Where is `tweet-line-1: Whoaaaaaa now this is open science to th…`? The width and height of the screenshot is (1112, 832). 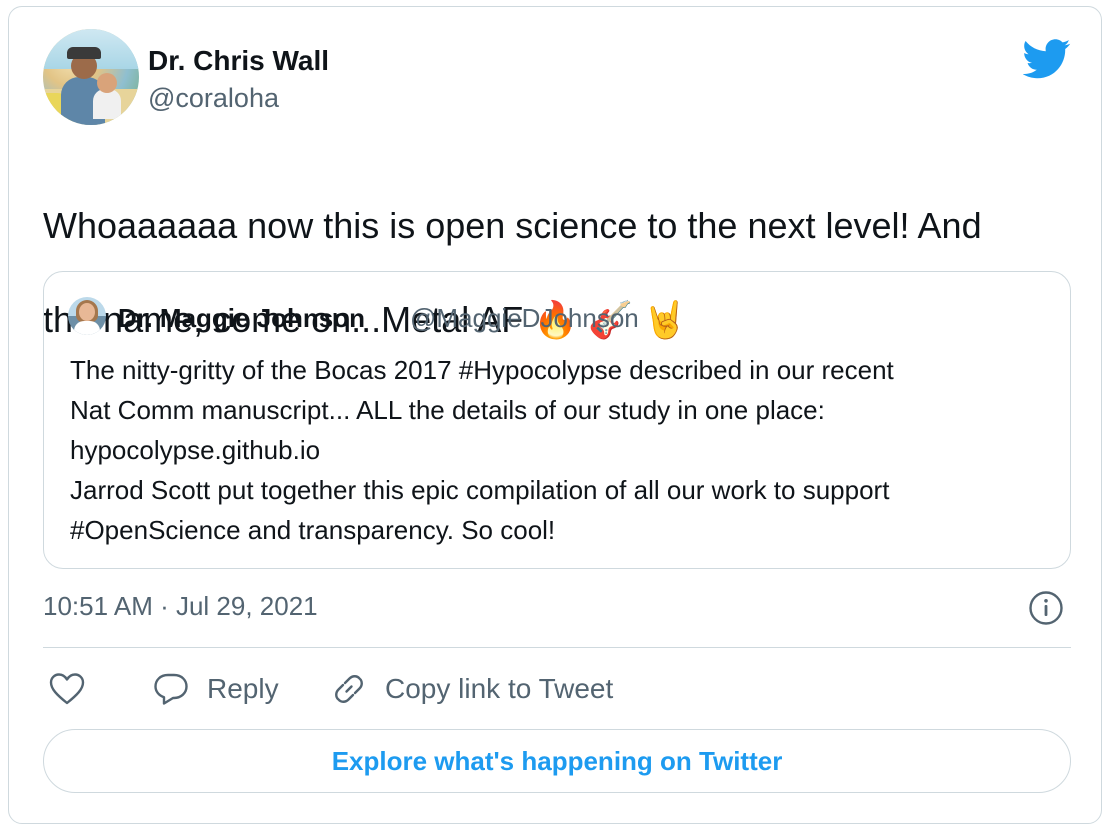 tweet-line-1: Whoaaaaaa now this is open science to th… is located at coordinates (512, 225).